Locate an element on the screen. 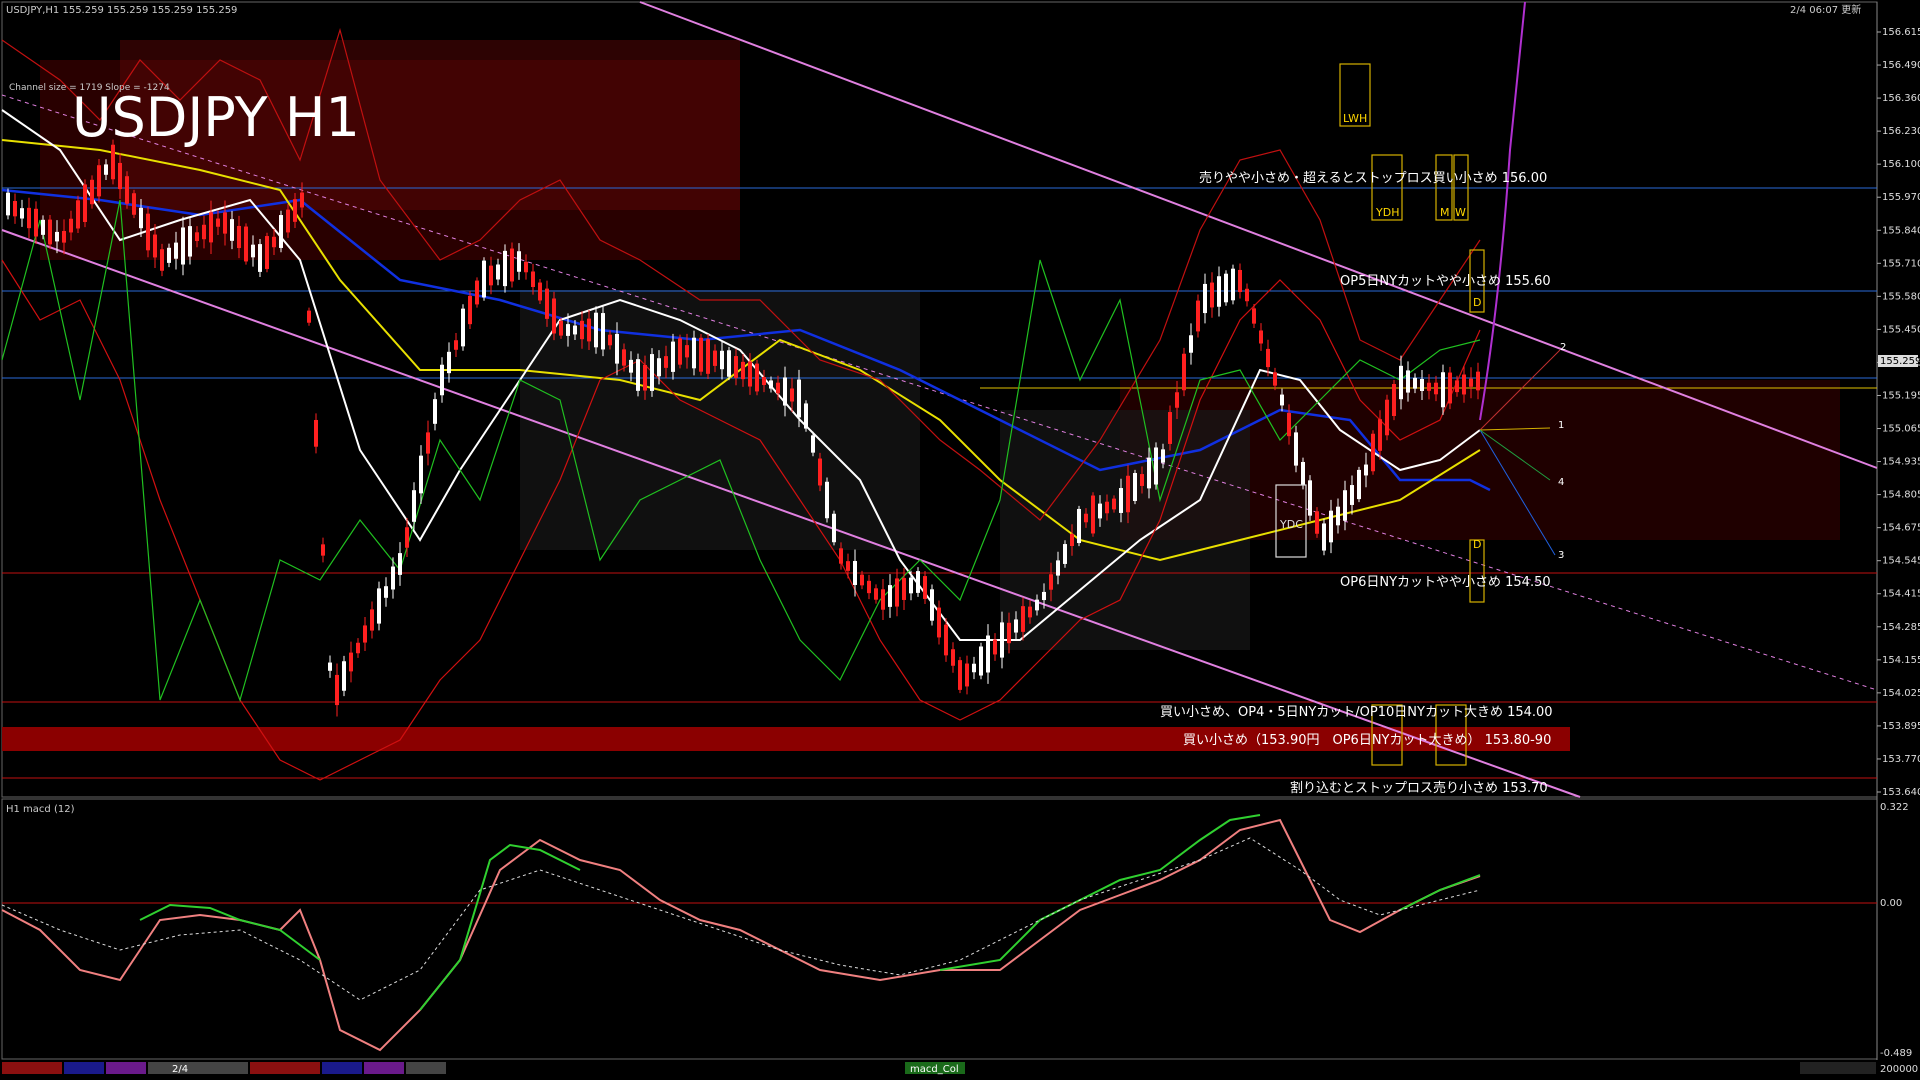 The width and height of the screenshot is (1920, 1080). current-price-label: 155.259 is located at coordinates (1900, 361).